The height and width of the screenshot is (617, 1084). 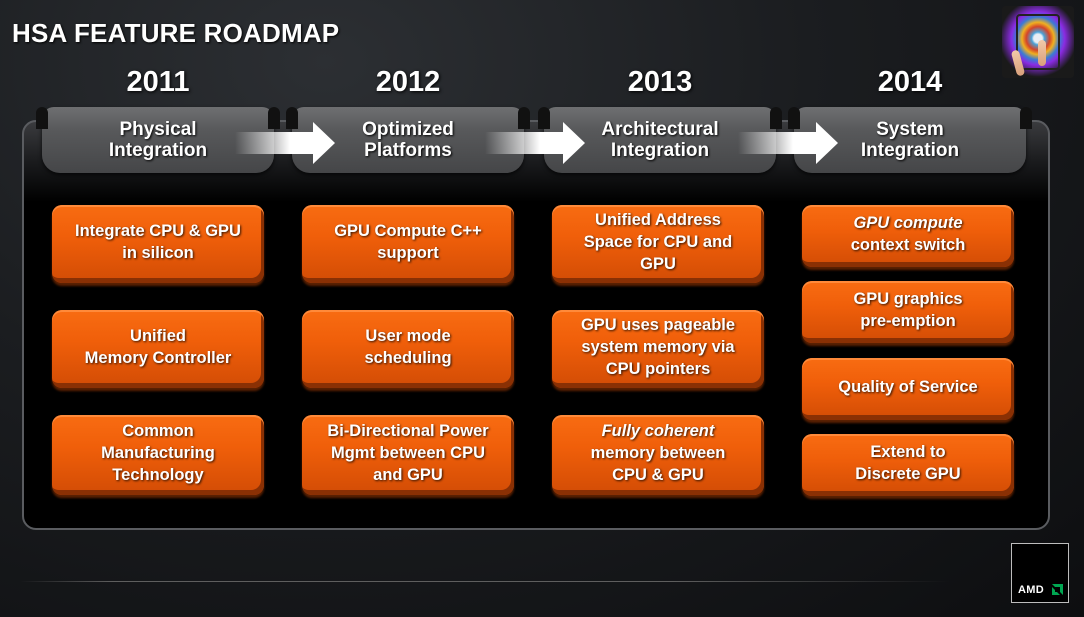 I want to click on feature-text: Unified, so click(x=158, y=336).